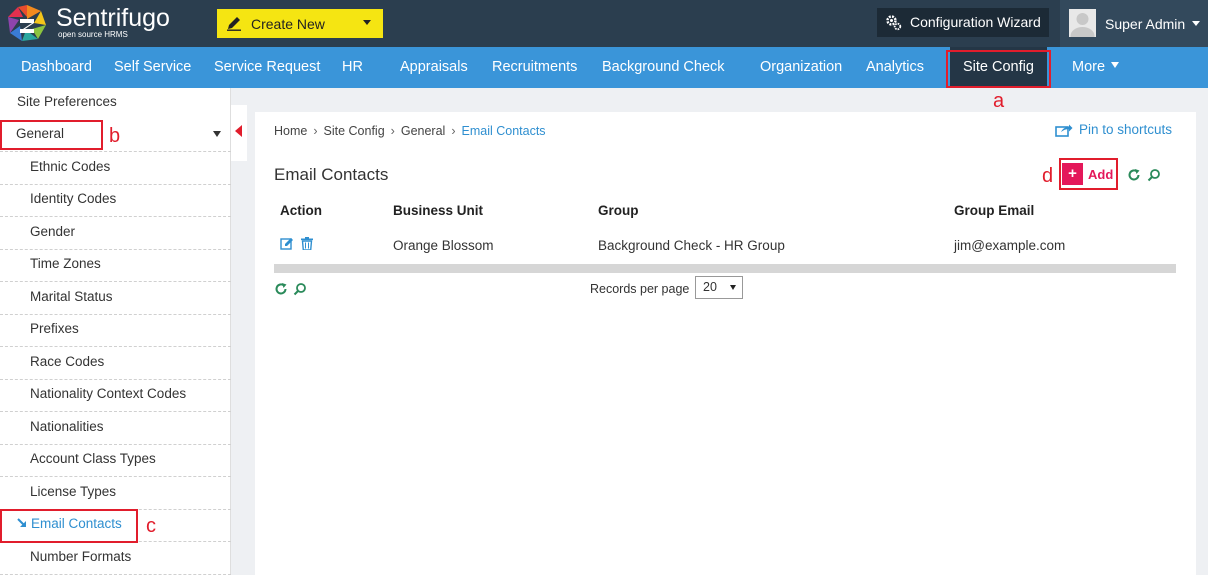 This screenshot has height=575, width=1208. Describe the element at coordinates (725, 268) in the screenshot. I see `horizontal-scrollbar` at that location.